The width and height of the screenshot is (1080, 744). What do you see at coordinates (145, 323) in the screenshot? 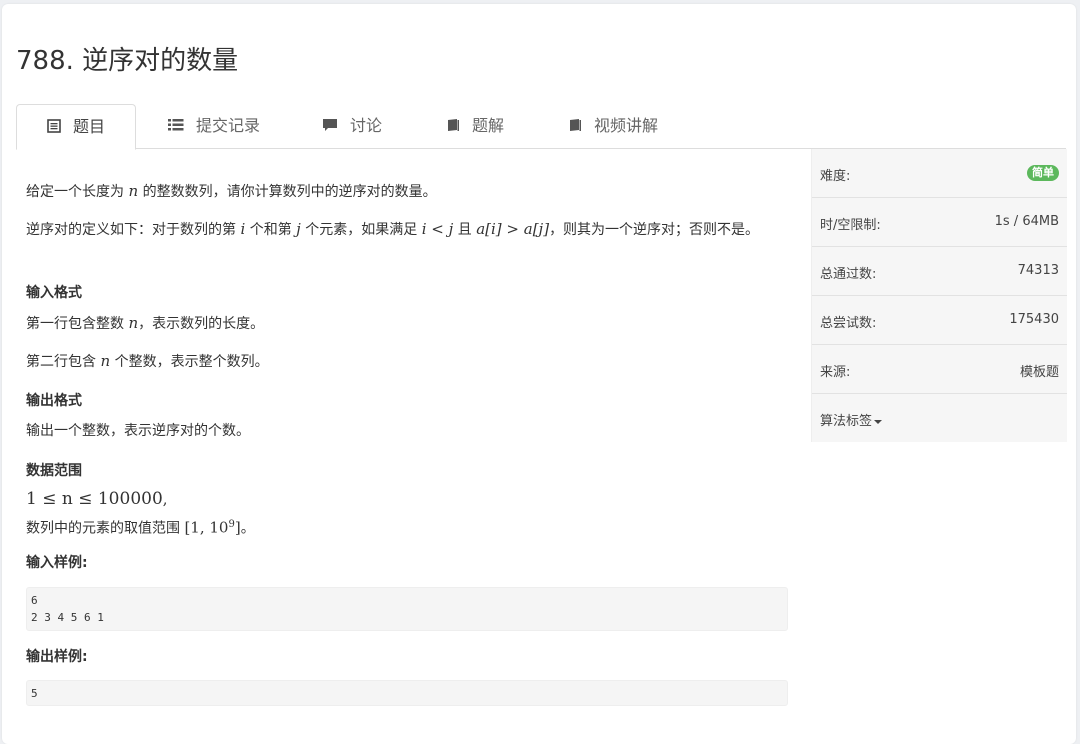
I see `input-format-line: 第一行包含整数 n，表示数列的长度。` at bounding box center [145, 323].